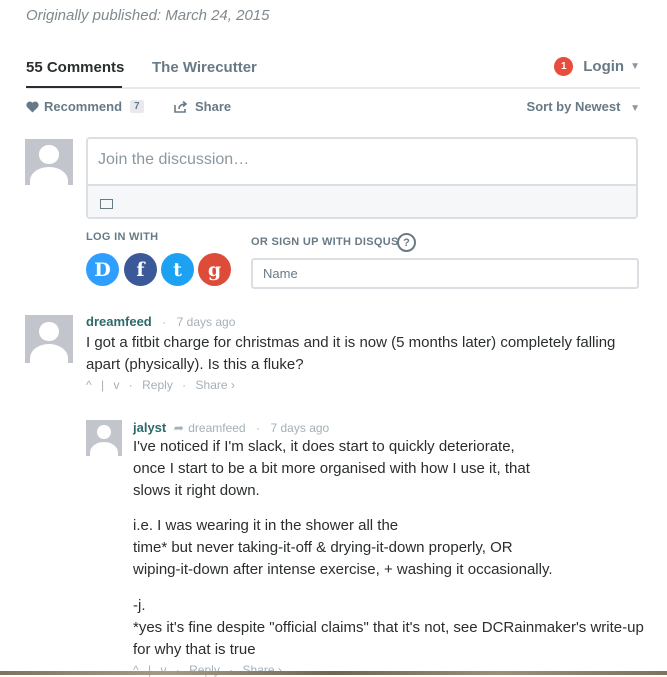 Image resolution: width=667 pixels, height=677 pixels. I want to click on active-tab-indicator, so click(74, 87).